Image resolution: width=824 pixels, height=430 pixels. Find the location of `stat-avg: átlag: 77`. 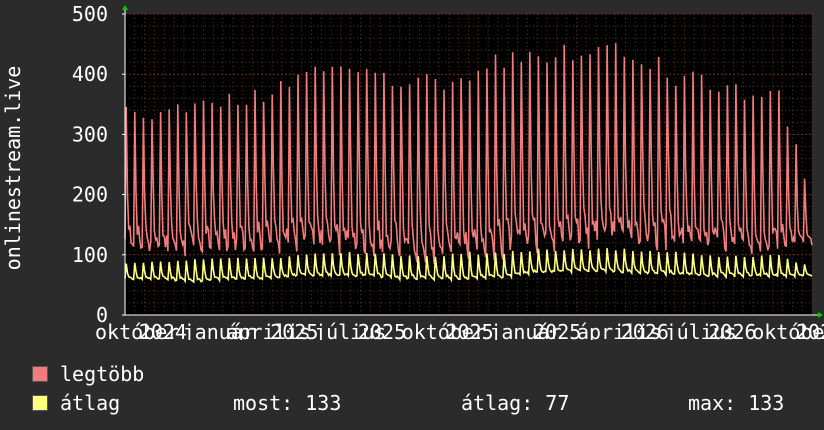

stat-avg: átlag: 77 is located at coordinates (515, 403).